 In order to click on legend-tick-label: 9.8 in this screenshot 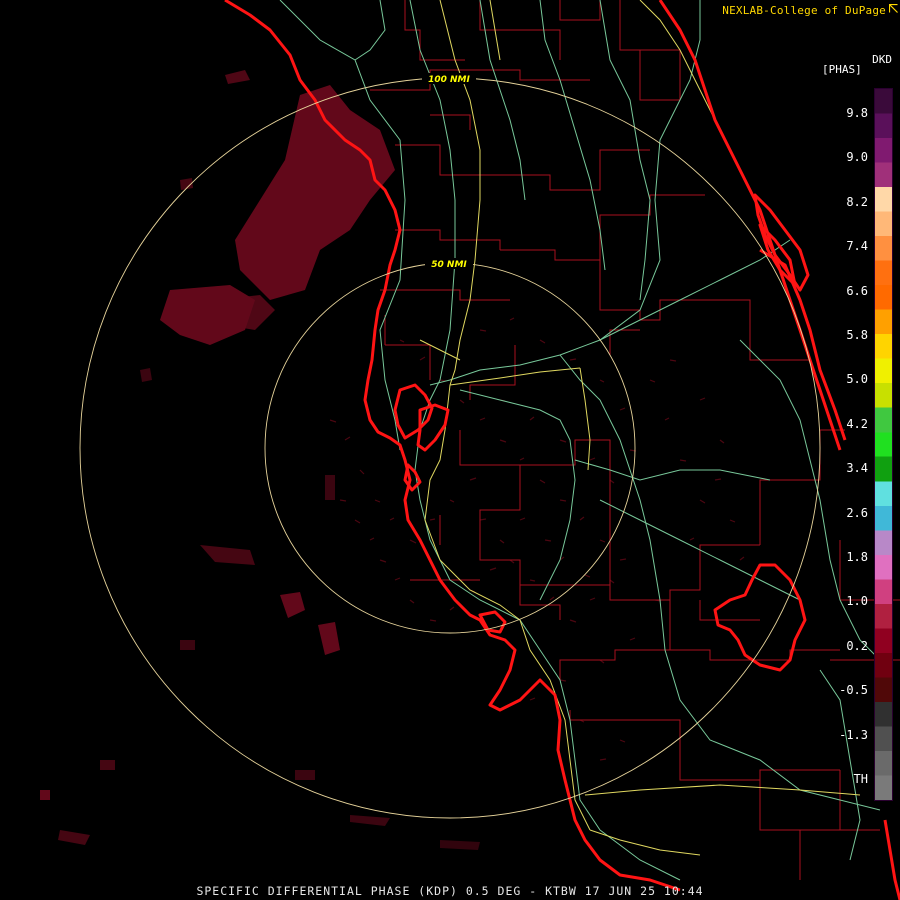, I will do `click(857, 113)`.